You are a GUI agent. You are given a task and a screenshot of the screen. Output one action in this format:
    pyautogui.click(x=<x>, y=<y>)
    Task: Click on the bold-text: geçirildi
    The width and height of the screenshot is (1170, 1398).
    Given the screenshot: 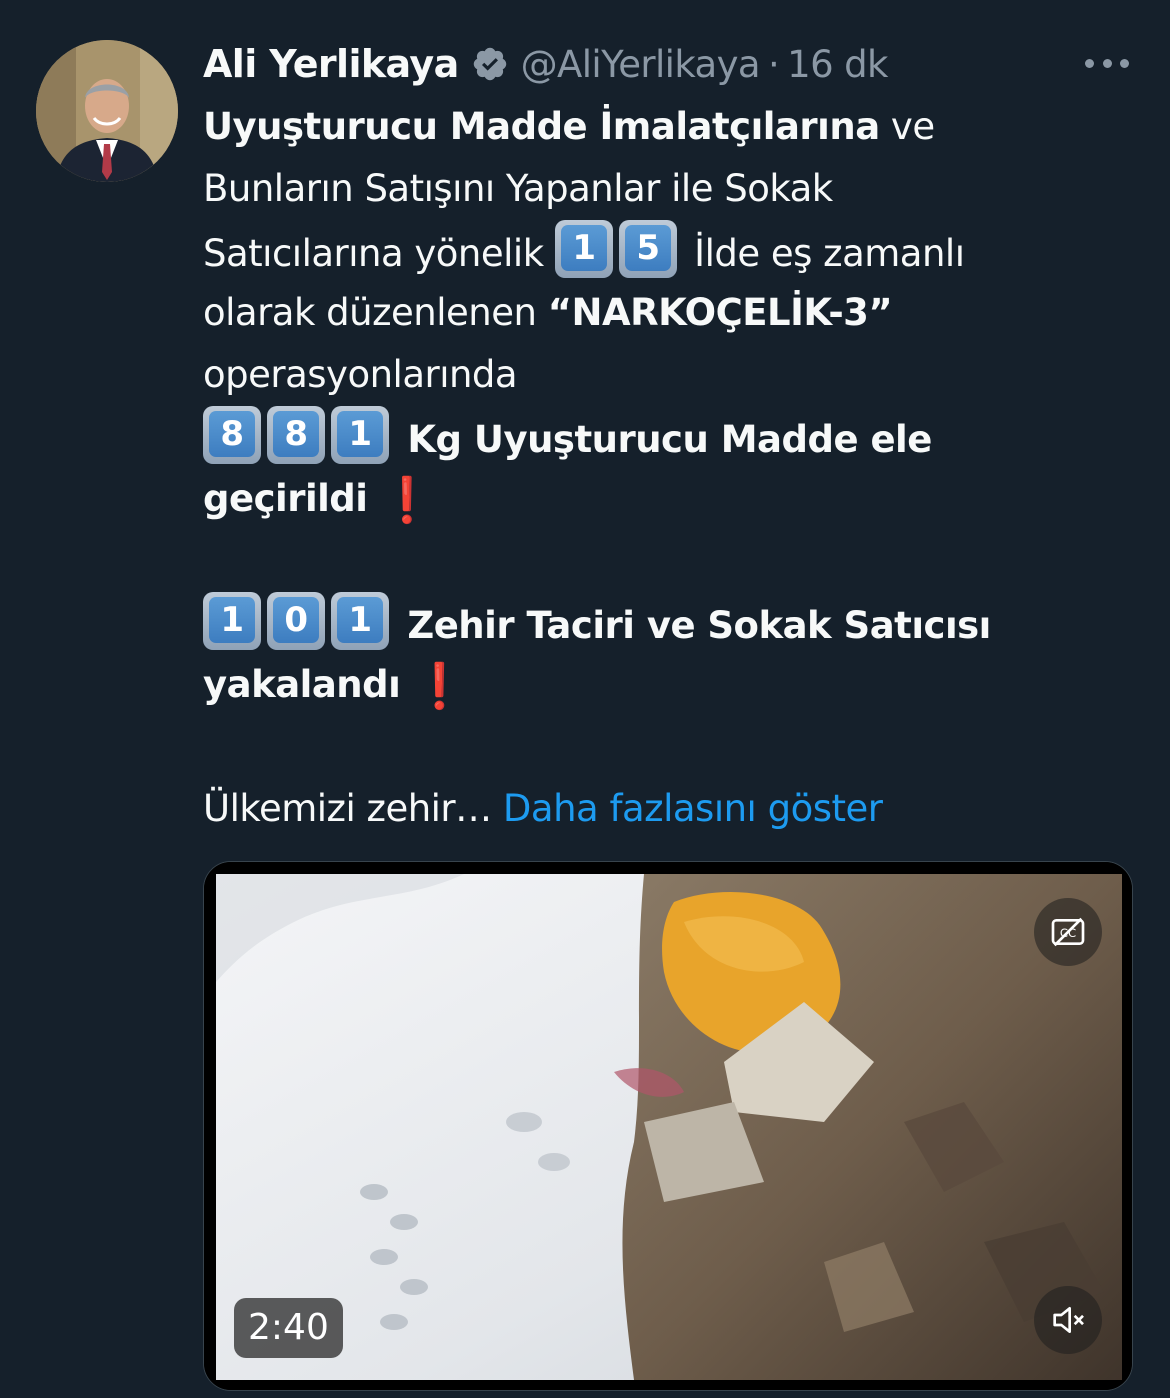 What is the action you would take?
    pyautogui.click(x=285, y=498)
    